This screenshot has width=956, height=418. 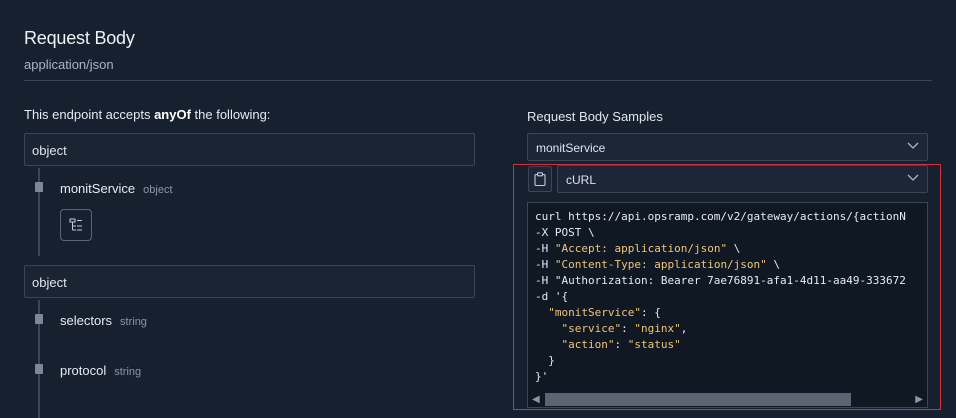 I want to click on property-name: monitService, so click(x=98, y=188).